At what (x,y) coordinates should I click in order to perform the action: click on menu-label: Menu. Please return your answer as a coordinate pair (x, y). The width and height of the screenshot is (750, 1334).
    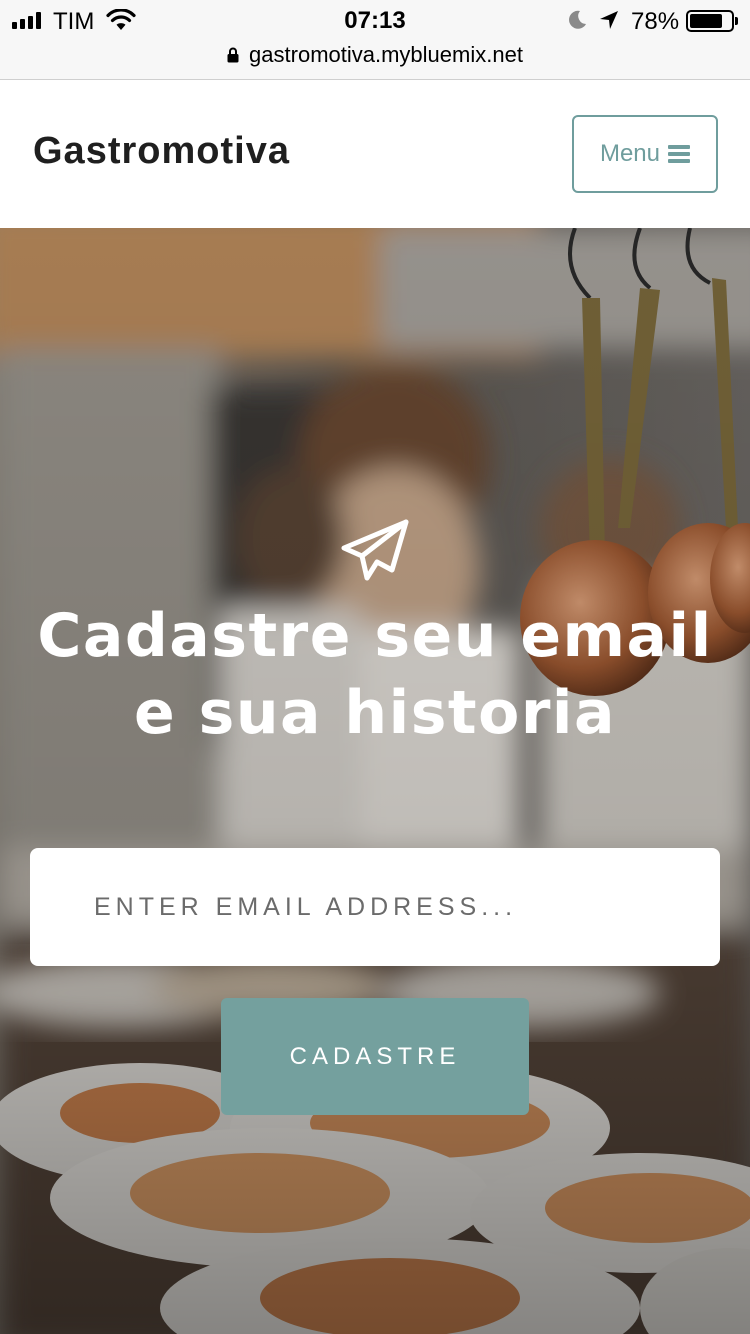
    Looking at the image, I should click on (630, 153).